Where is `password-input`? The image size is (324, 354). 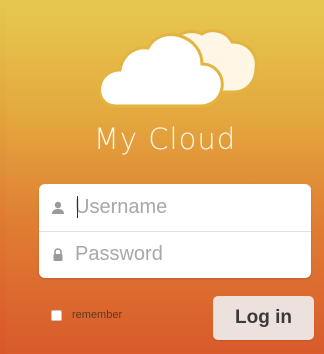 password-input is located at coordinates (187, 254).